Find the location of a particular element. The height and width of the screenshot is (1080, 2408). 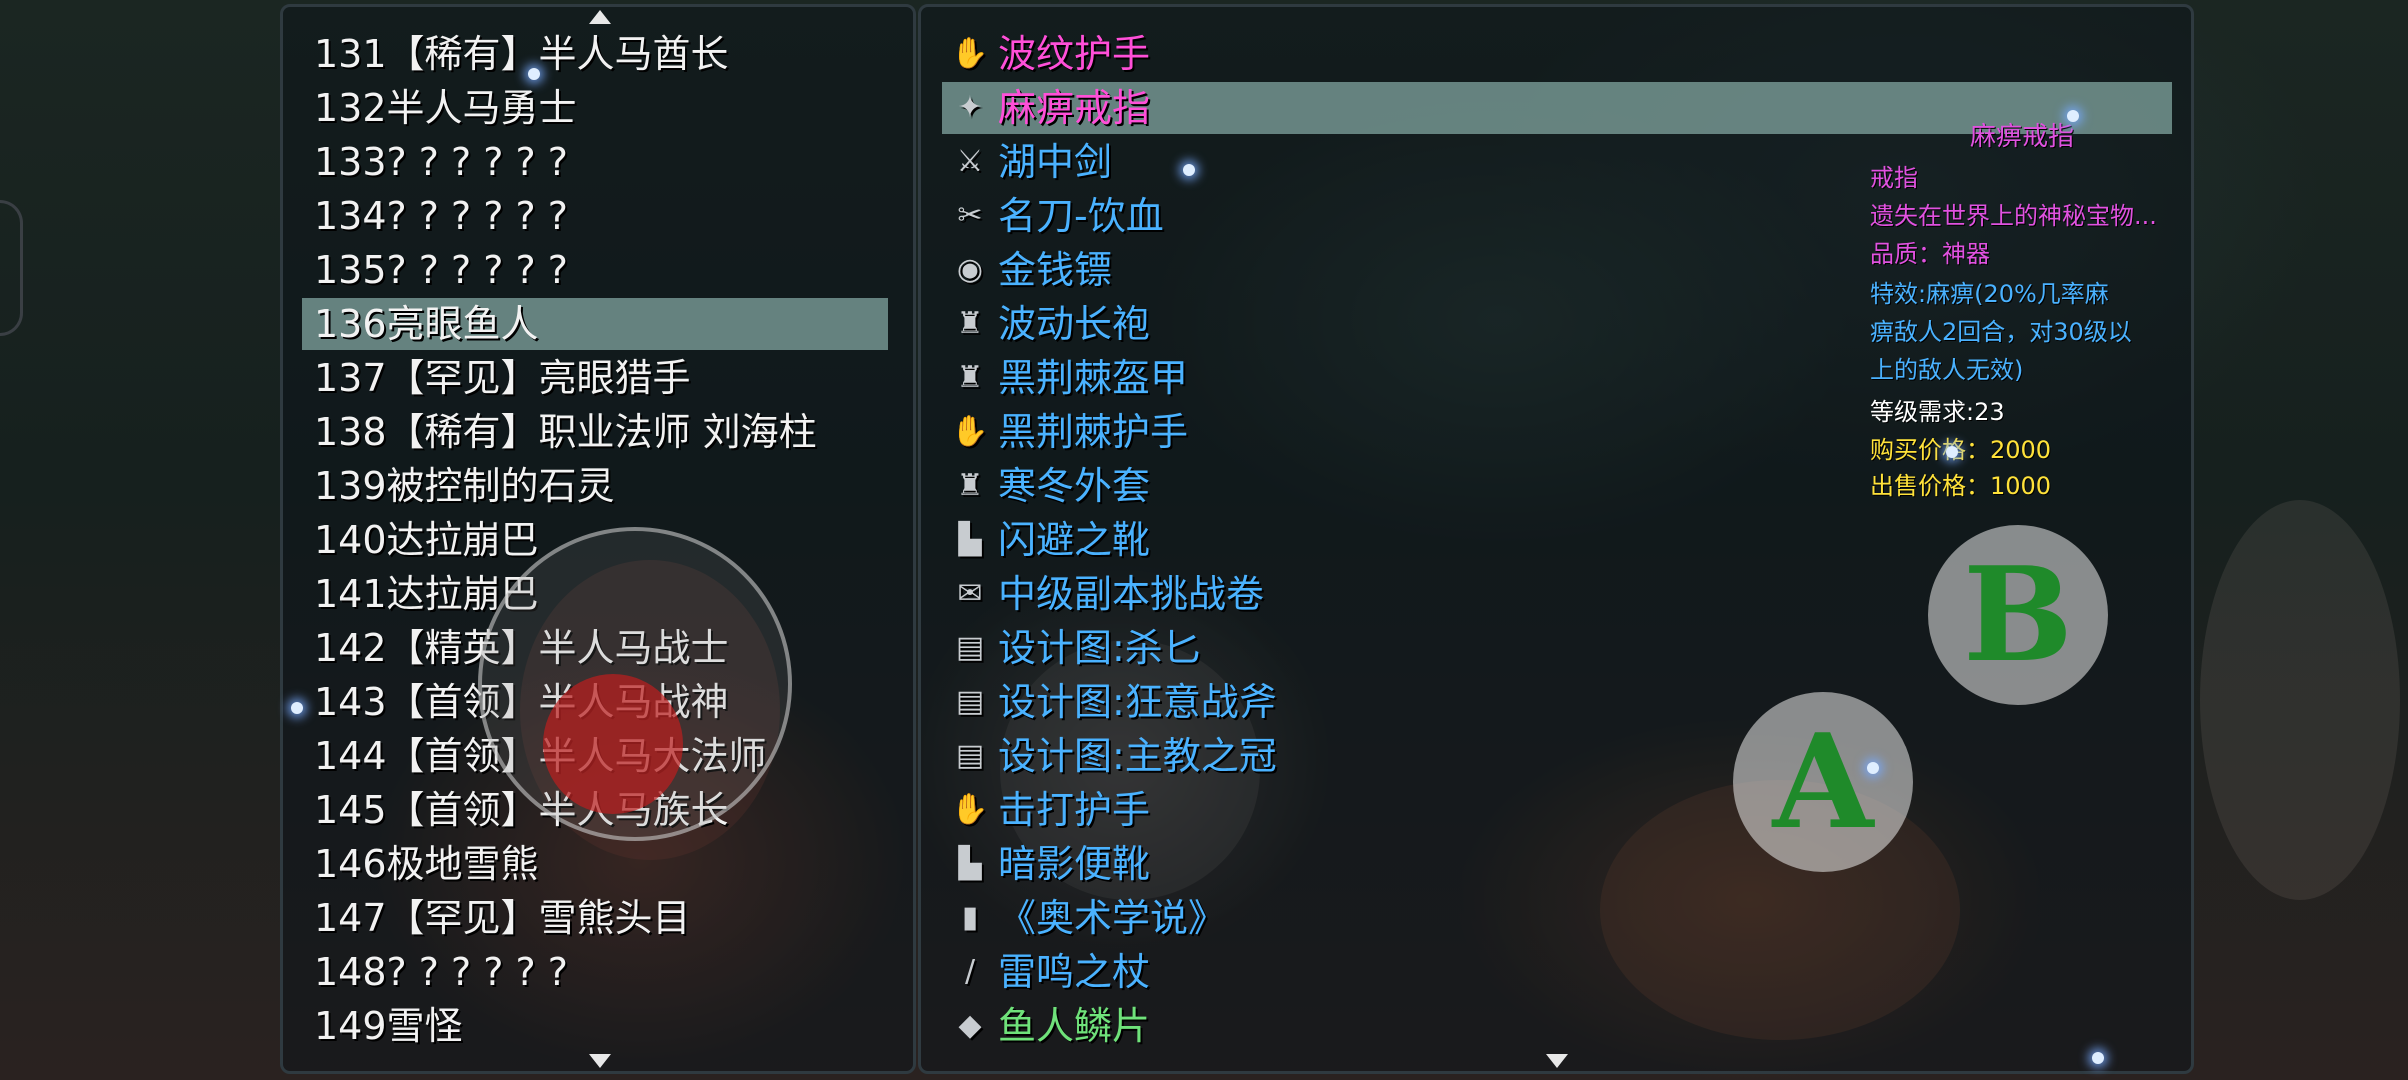

a-button: A is located at coordinates (1823, 782).